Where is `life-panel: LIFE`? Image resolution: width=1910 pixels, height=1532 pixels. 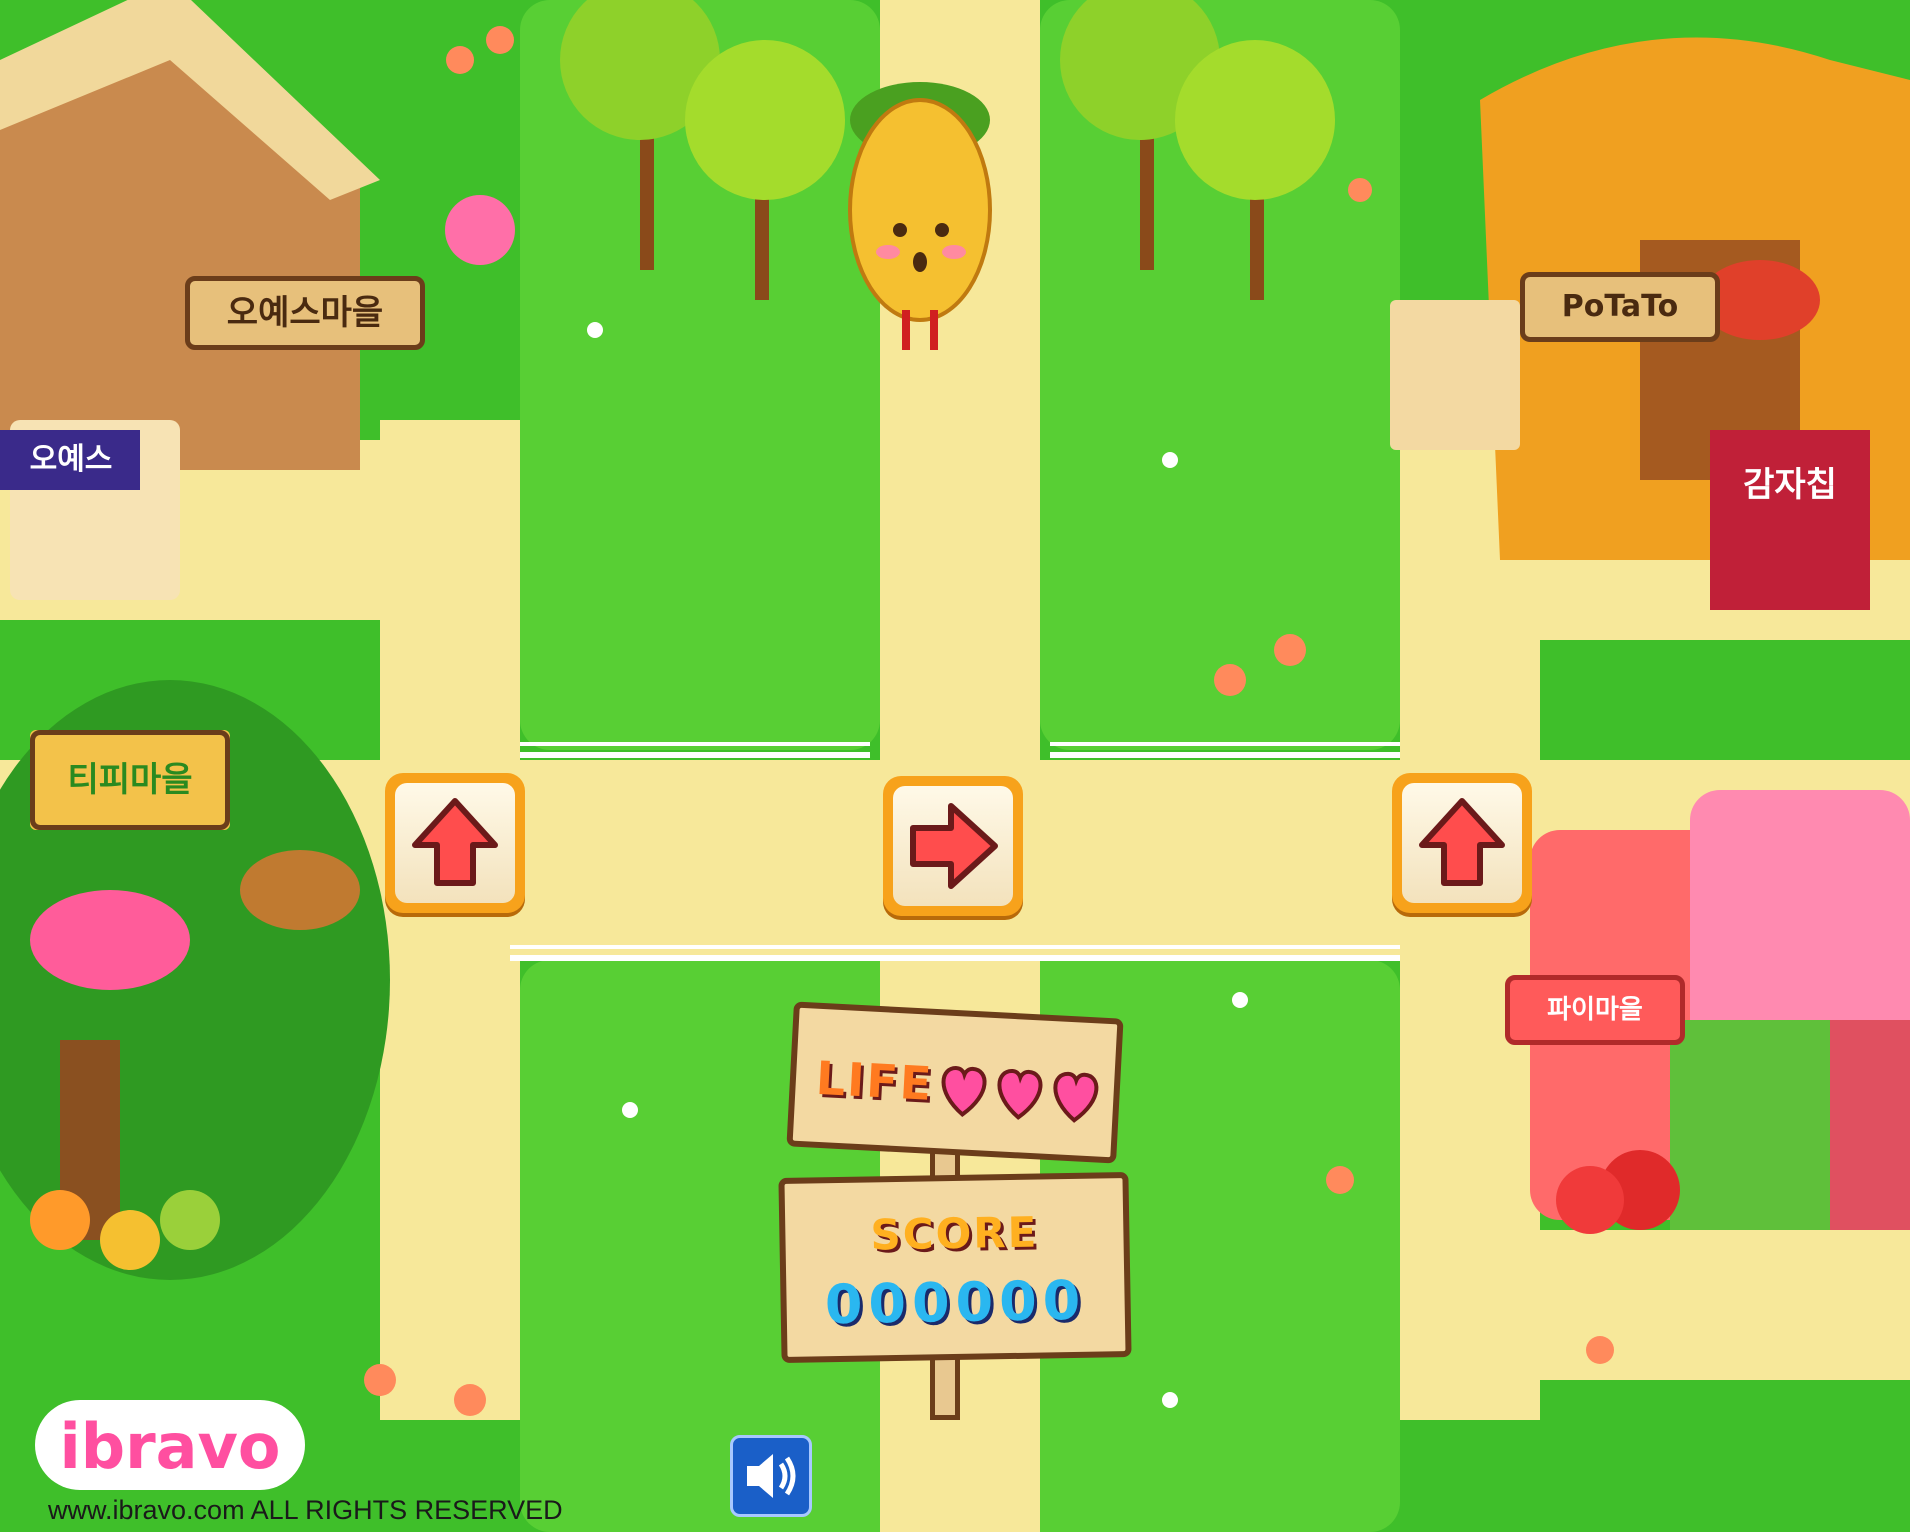
life-panel: LIFE is located at coordinates (955, 1082).